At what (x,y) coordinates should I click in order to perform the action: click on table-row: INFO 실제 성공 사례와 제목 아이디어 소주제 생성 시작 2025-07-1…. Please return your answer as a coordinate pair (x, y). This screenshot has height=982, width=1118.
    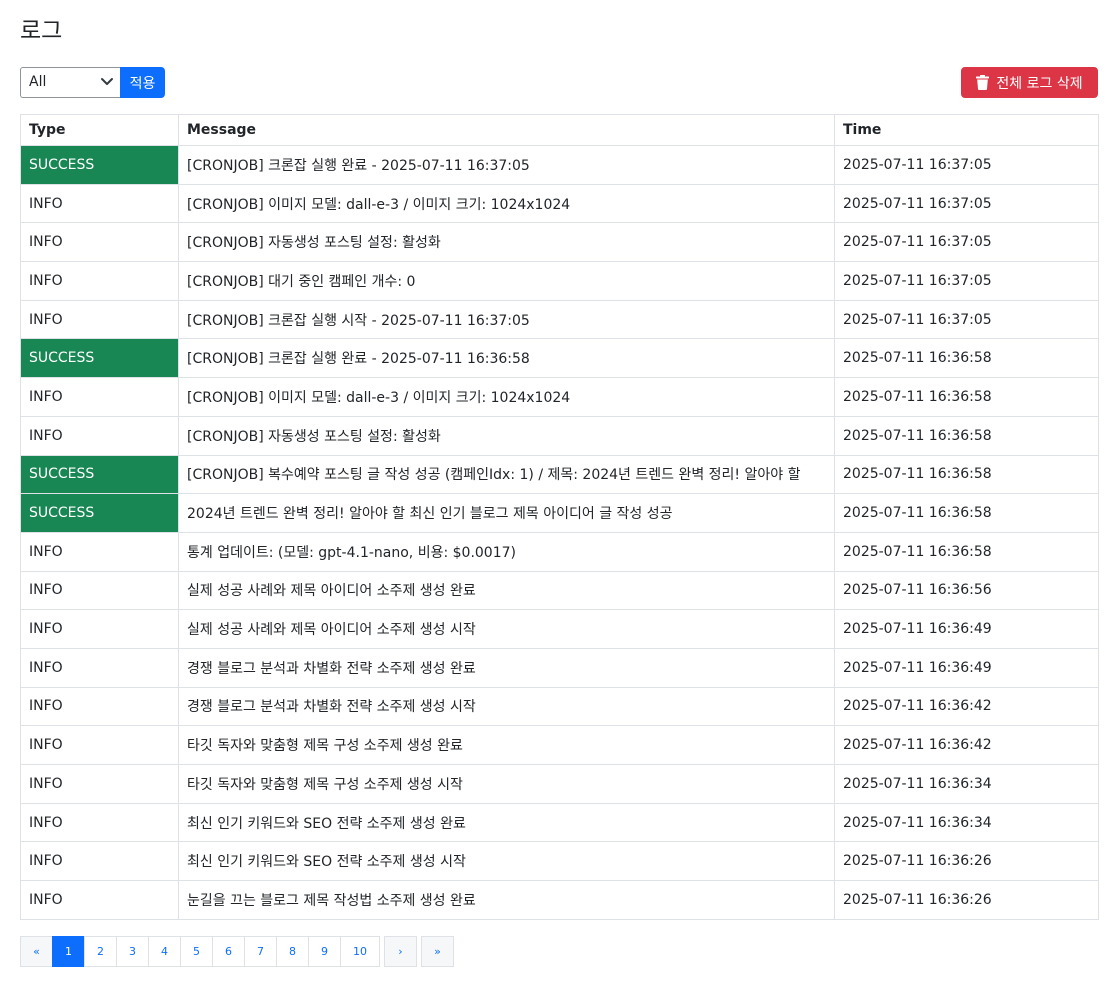
    Looking at the image, I should click on (559, 629).